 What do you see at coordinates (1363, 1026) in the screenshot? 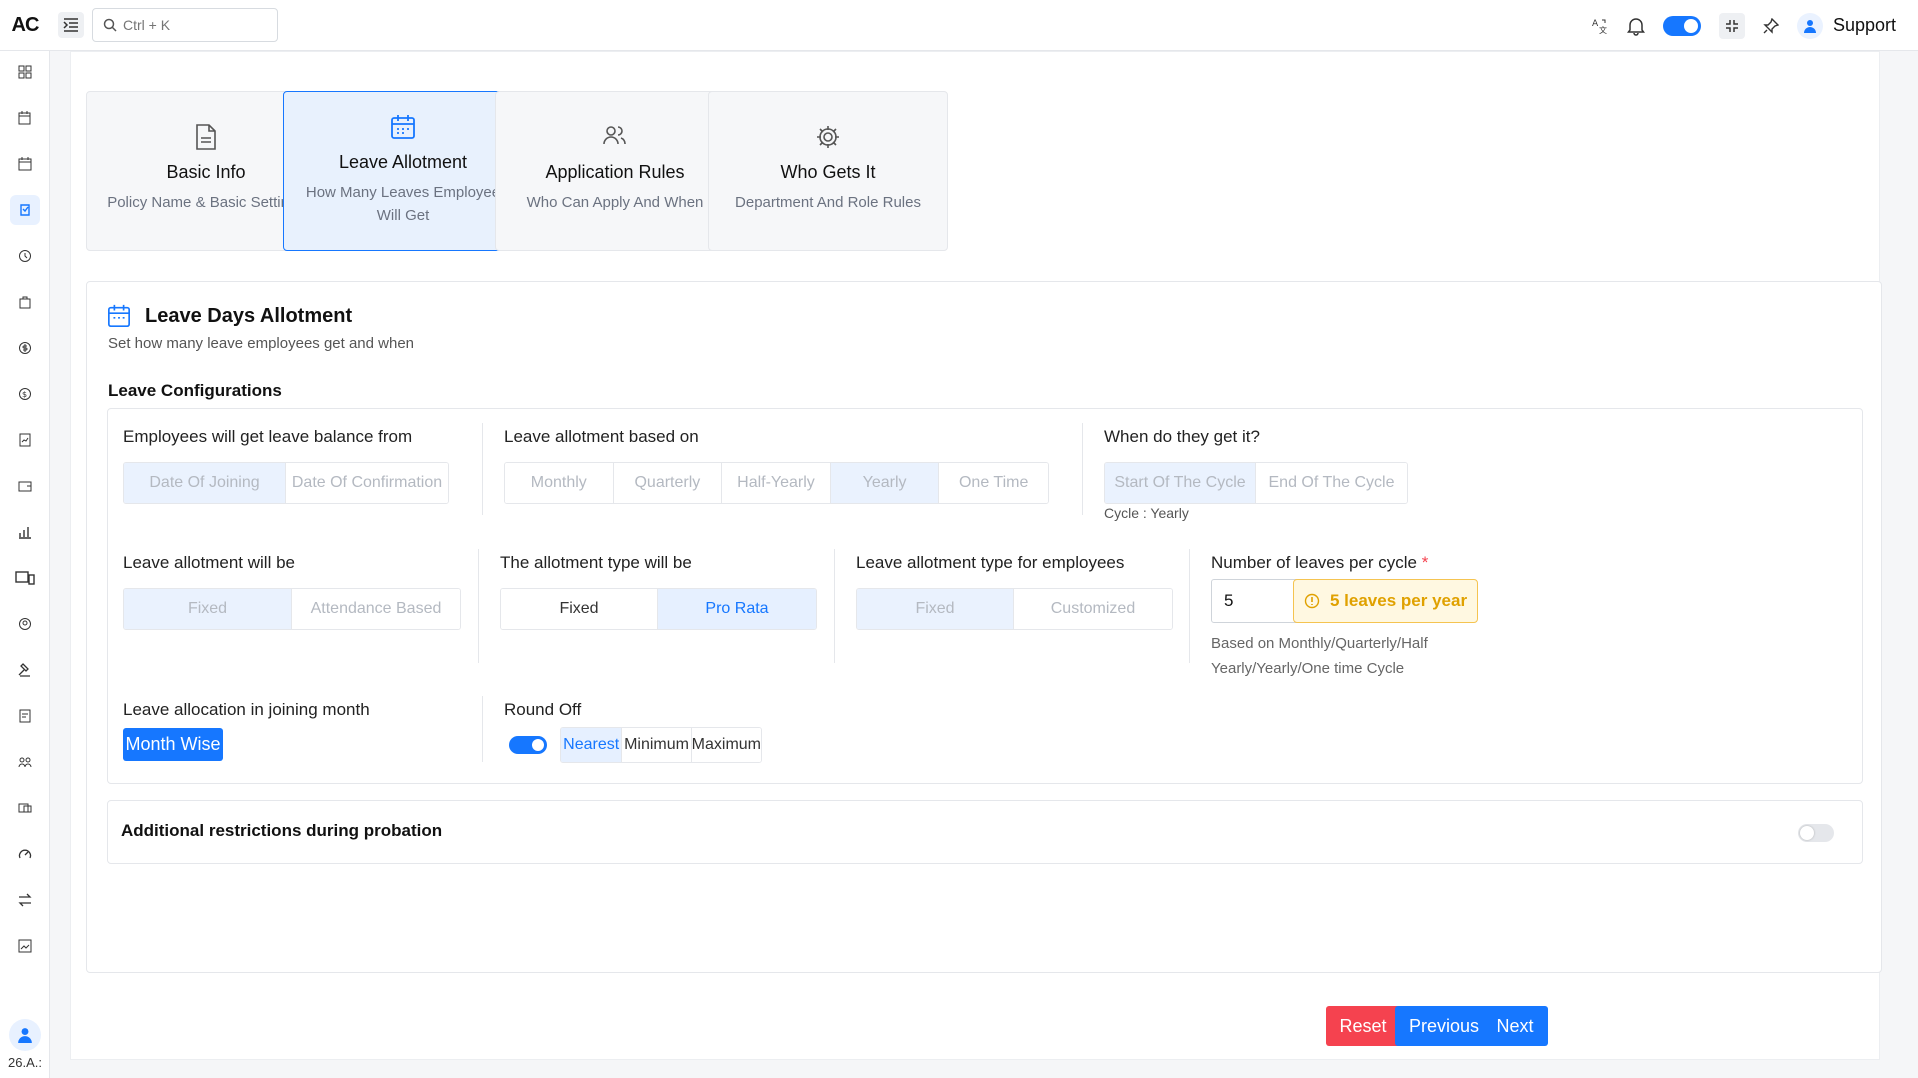
I see `reset-button: Reset` at bounding box center [1363, 1026].